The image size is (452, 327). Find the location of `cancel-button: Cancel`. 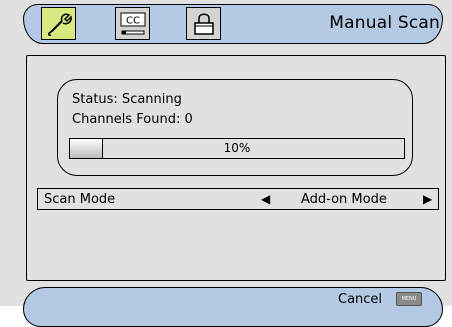

cancel-button: Cancel is located at coordinates (360, 299).